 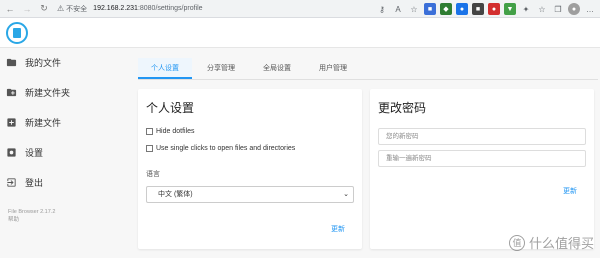 What do you see at coordinates (368, 69) in the screenshot?
I see `settings-tabs: 个人设置 分享管理 全局设置 用户管理` at bounding box center [368, 69].